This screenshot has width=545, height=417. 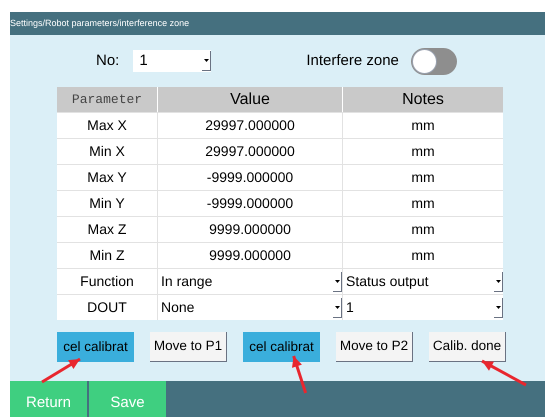 I want to click on table-cell-text: Max Y, so click(x=107, y=177).